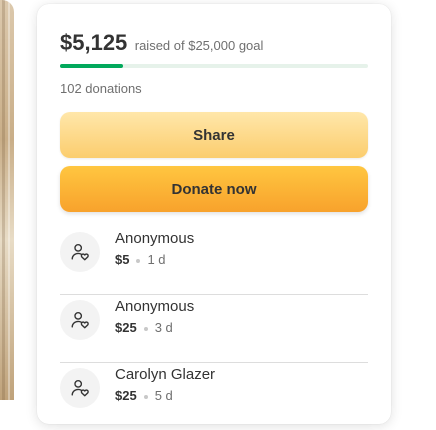 This screenshot has width=436, height=430. I want to click on raised-amount: $5,125, so click(94, 42).